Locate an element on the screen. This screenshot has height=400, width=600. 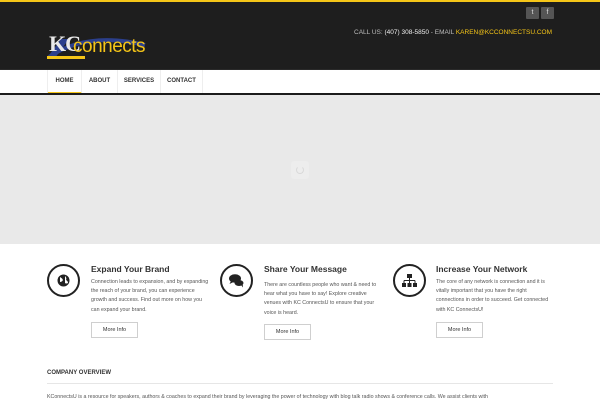
network-icon is located at coordinates (409, 280).